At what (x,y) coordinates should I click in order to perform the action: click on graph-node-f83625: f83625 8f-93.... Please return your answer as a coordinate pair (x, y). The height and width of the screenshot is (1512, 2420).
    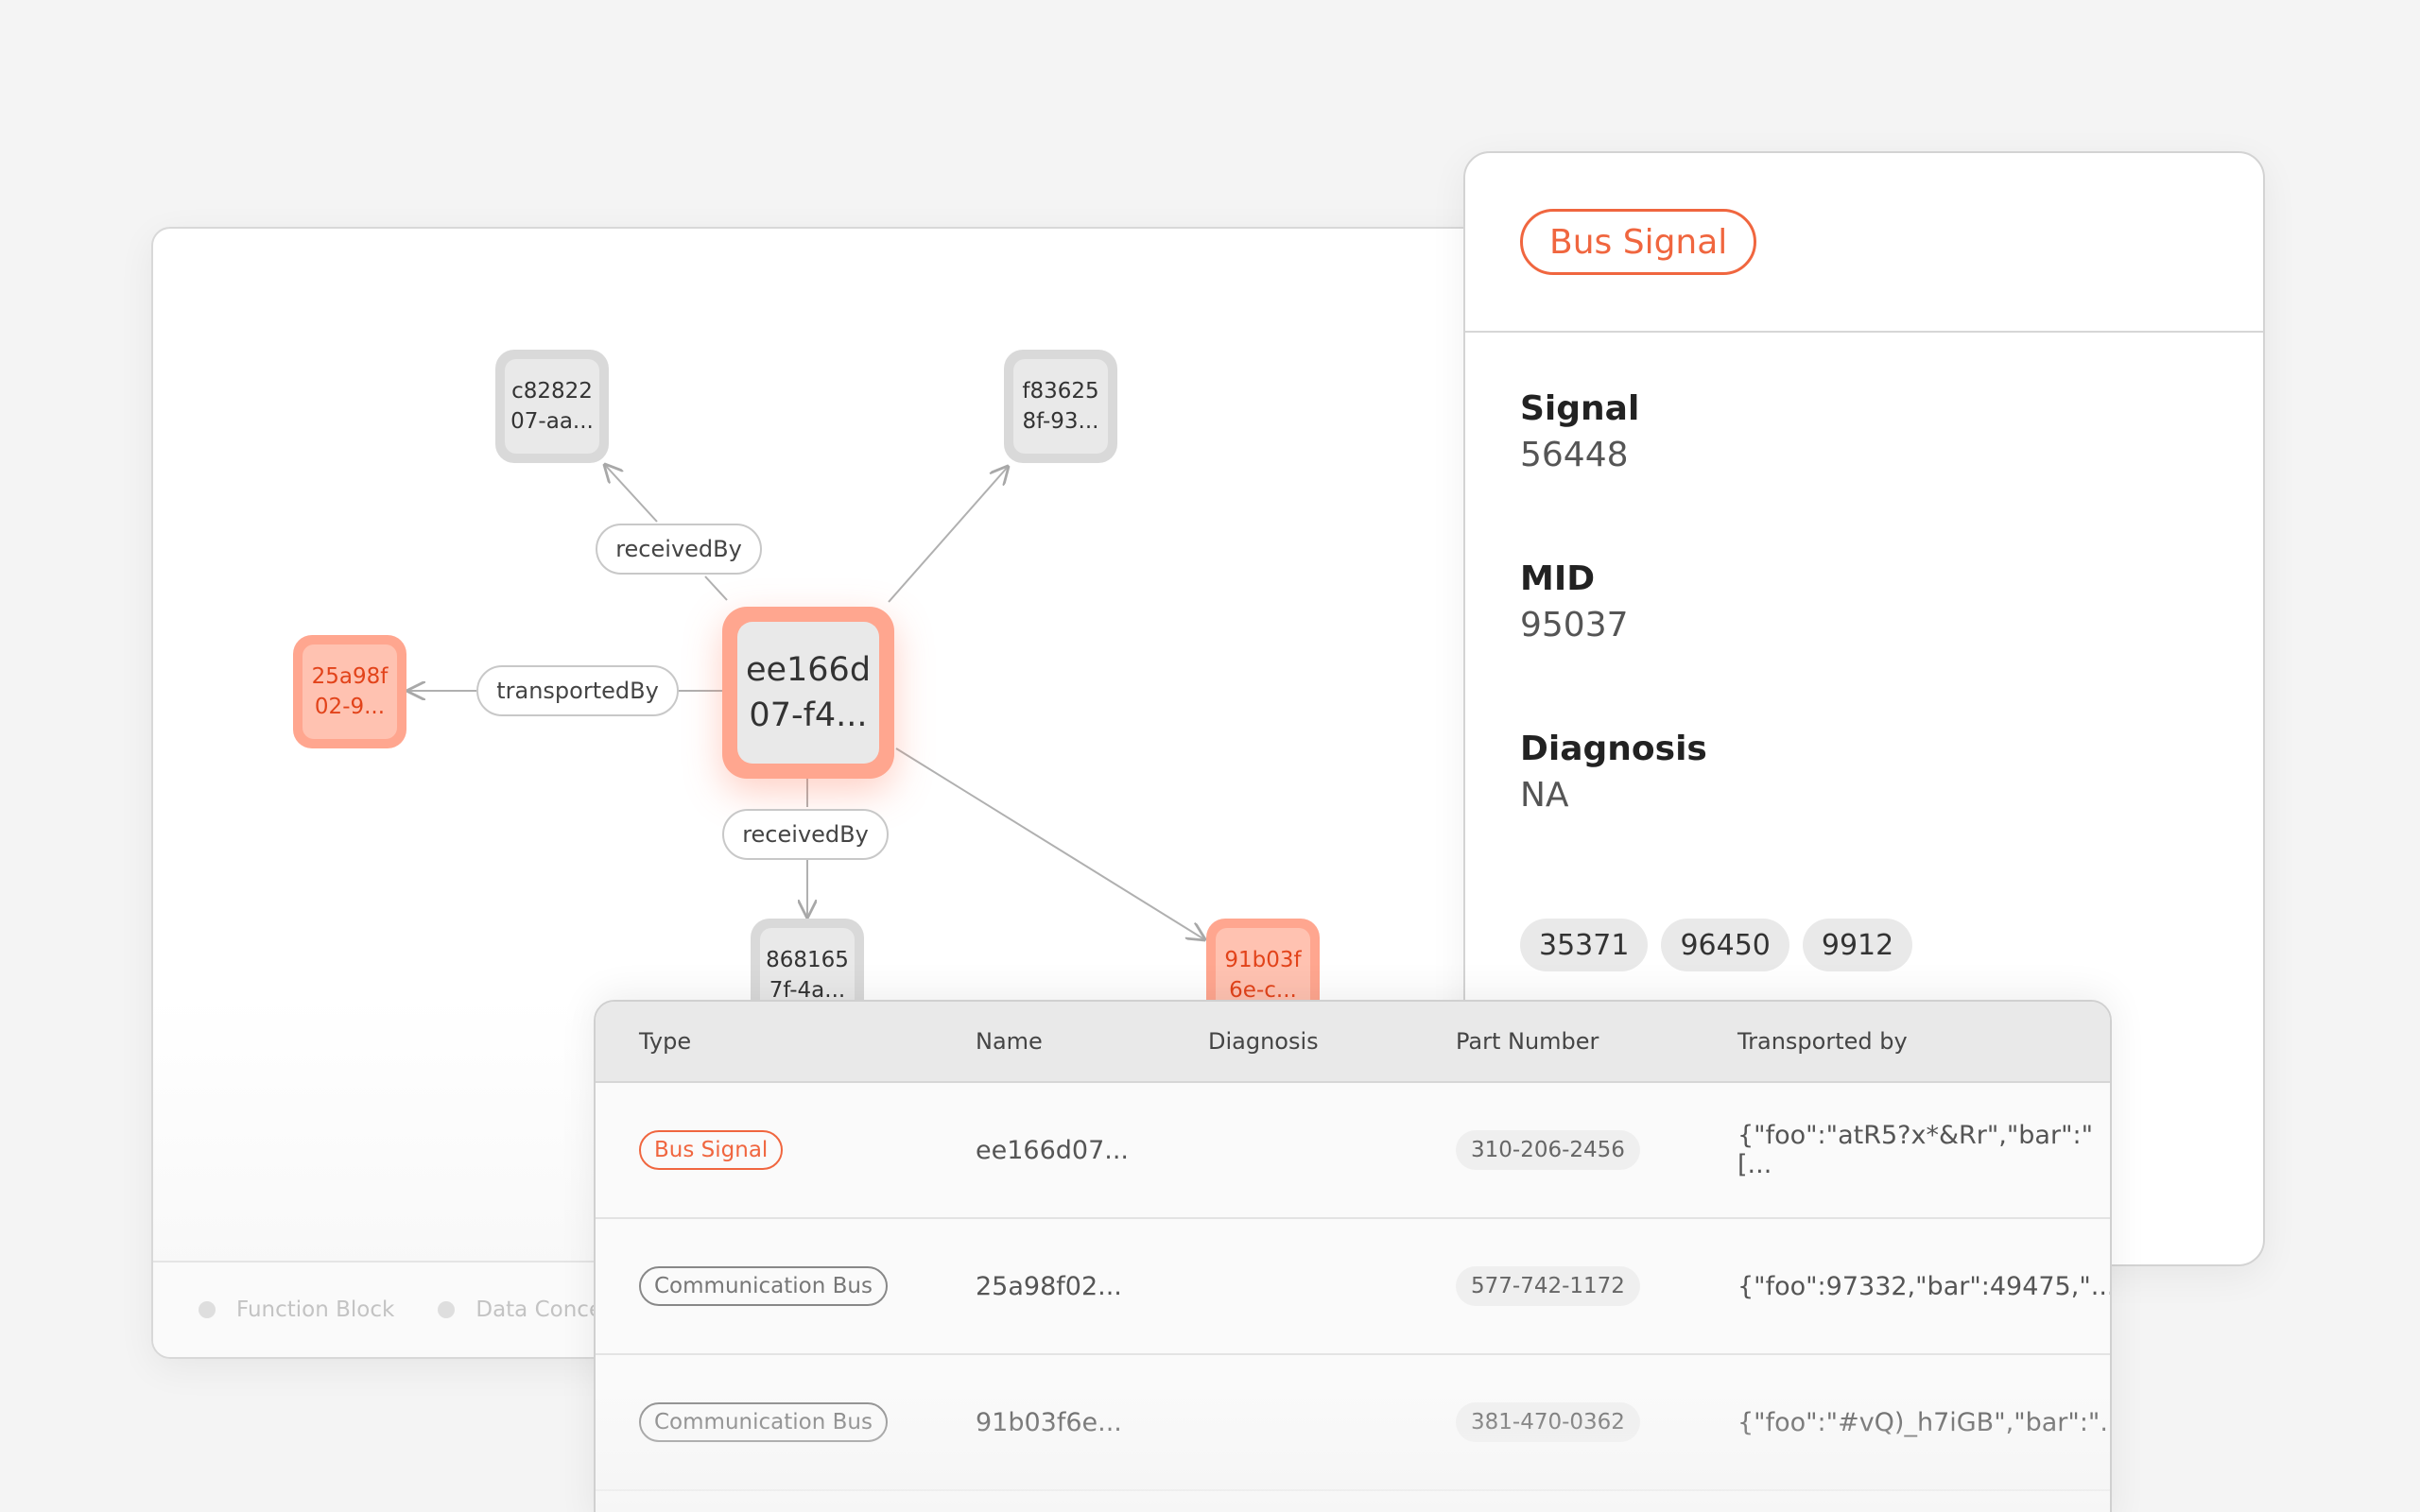
    Looking at the image, I should click on (1060, 406).